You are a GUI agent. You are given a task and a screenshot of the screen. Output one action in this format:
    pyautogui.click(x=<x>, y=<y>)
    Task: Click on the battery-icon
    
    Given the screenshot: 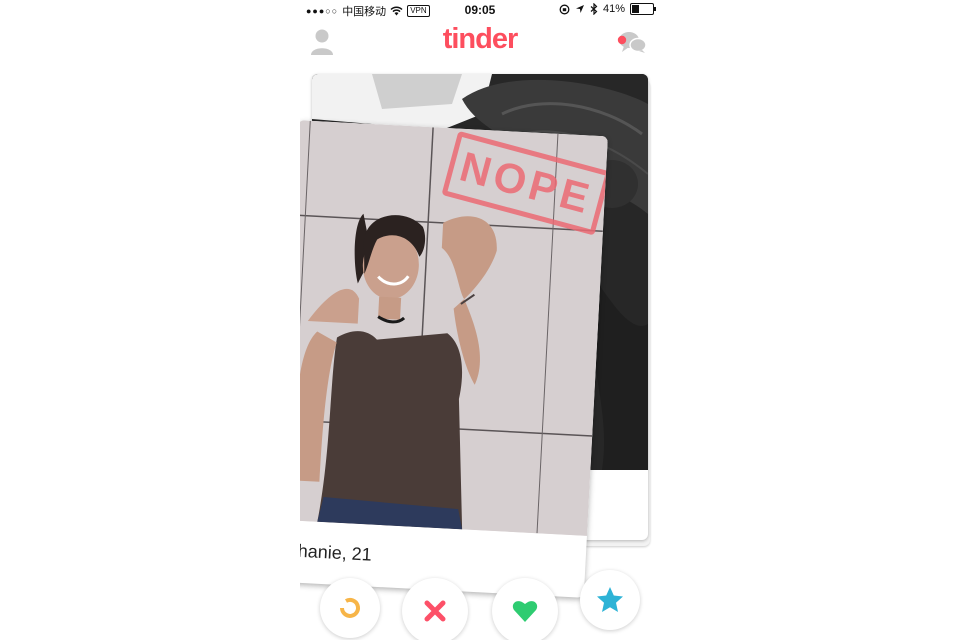 What is the action you would take?
    pyautogui.click(x=643, y=9)
    